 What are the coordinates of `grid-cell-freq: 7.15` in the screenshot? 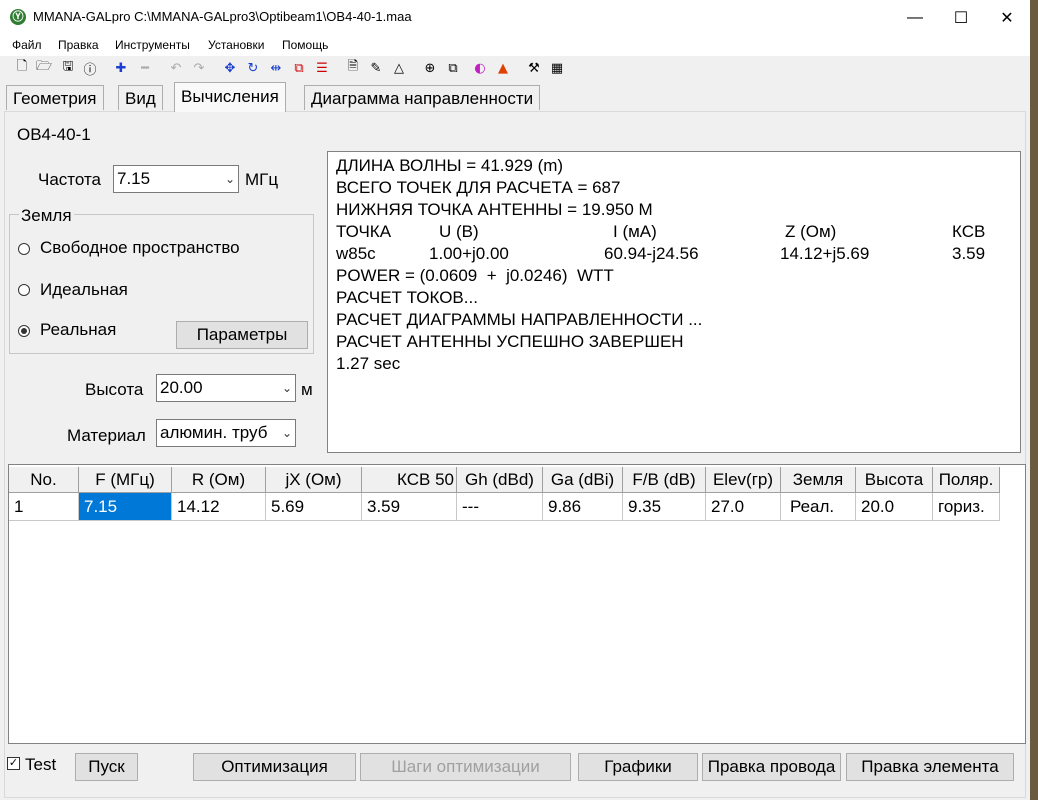 It's located at (125, 507).